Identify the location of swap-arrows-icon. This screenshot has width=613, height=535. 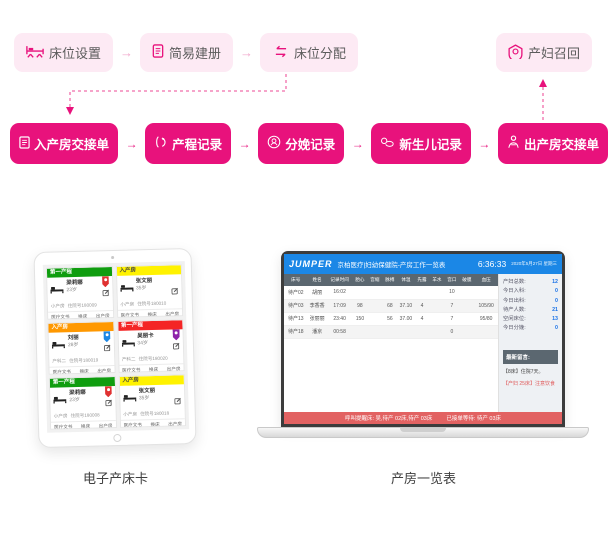
(280, 53).